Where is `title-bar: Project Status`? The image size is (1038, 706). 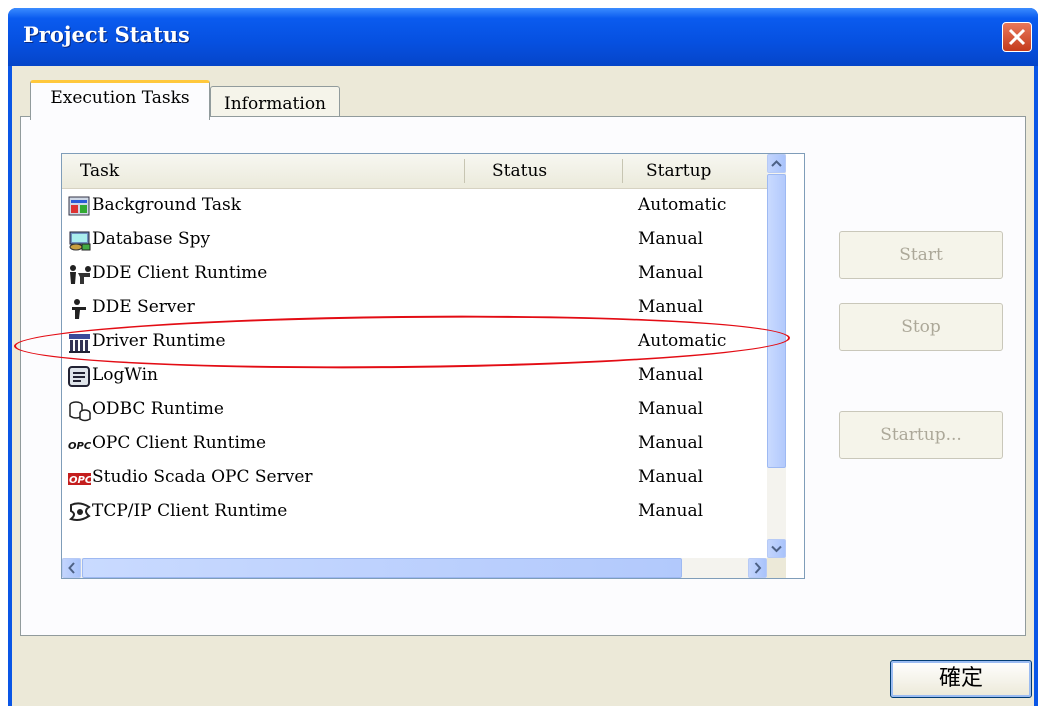 title-bar: Project Status is located at coordinates (523, 37).